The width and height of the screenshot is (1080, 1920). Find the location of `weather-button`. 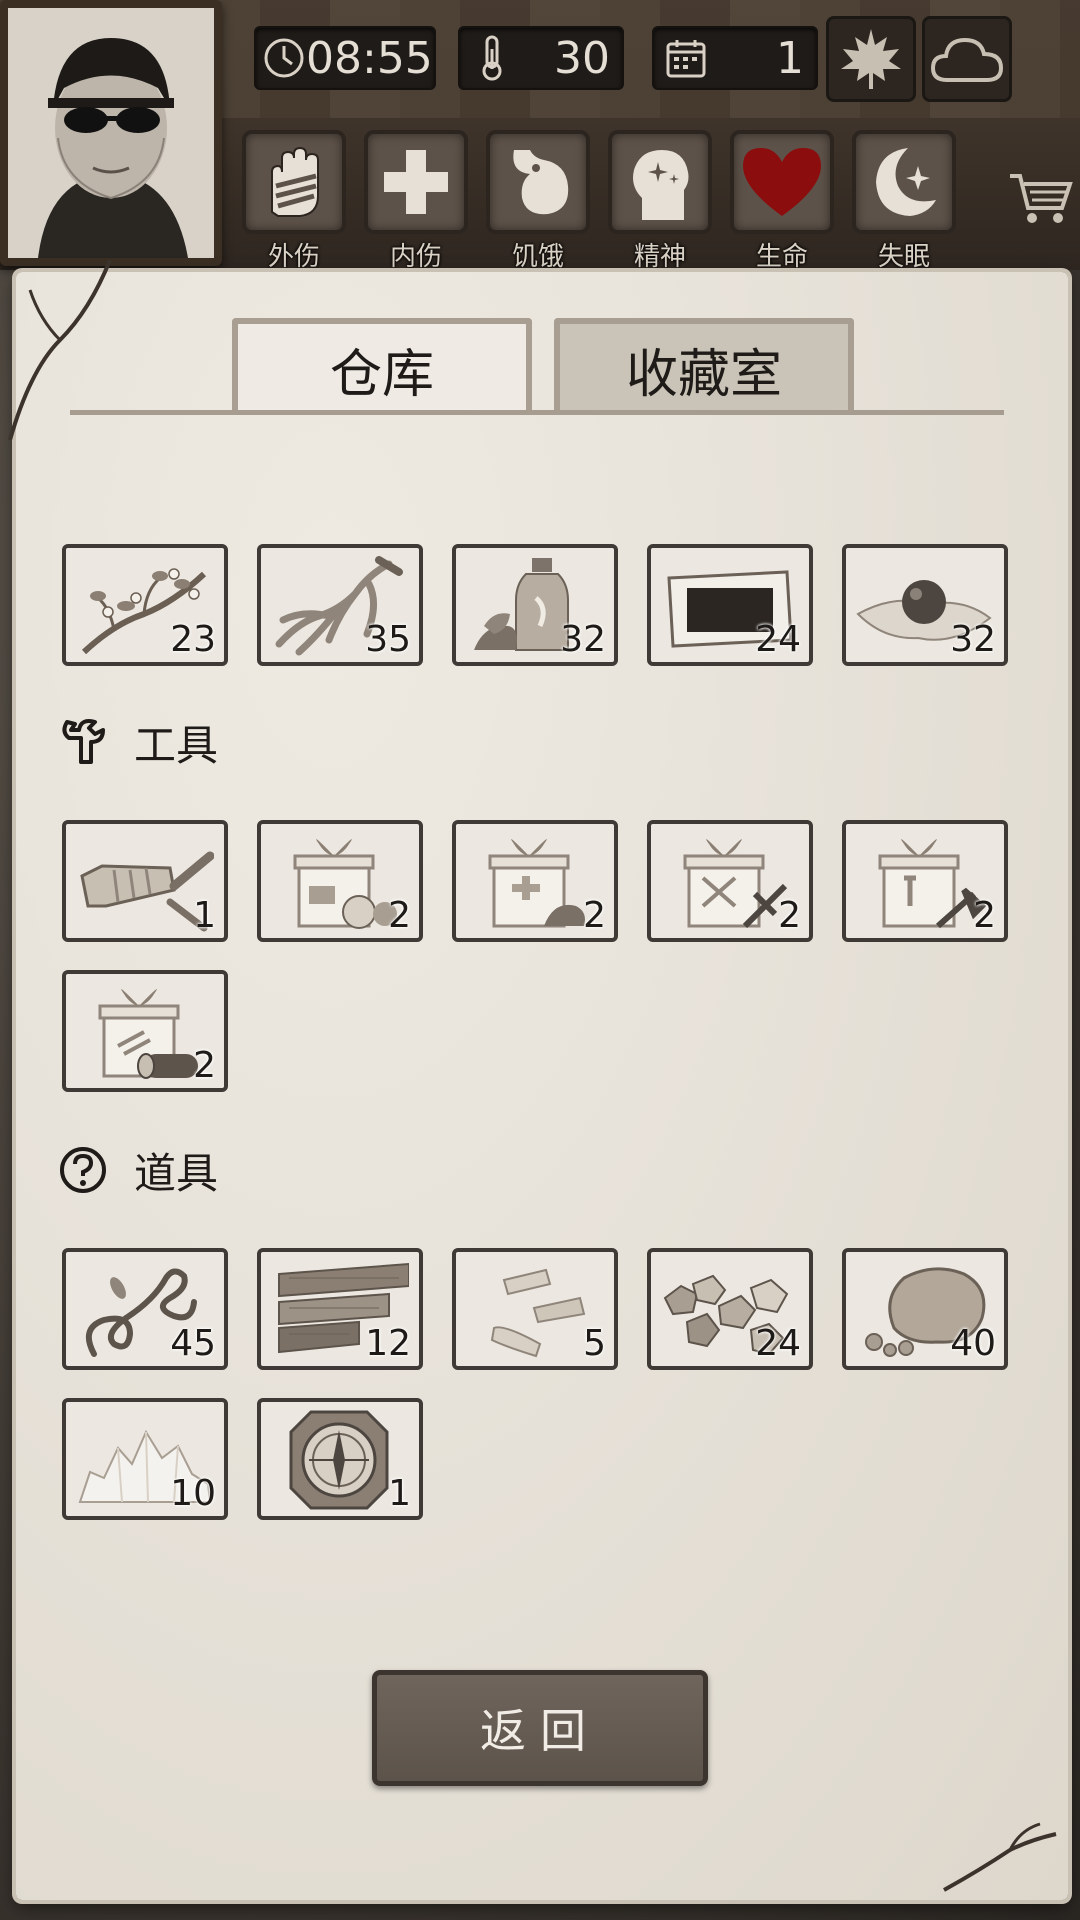

weather-button is located at coordinates (967, 59).